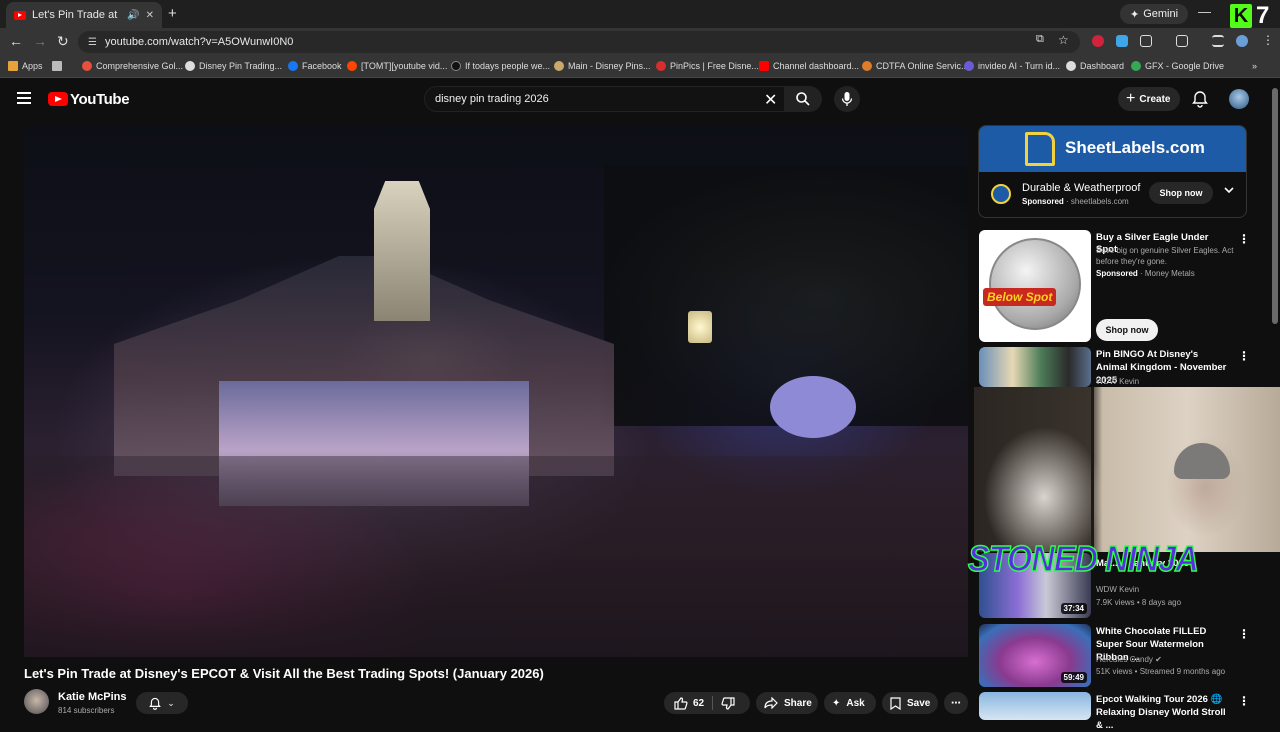 The image size is (1280, 732). What do you see at coordinates (150, 15) in the screenshot?
I see `close-tab-icon: ✕` at bounding box center [150, 15].